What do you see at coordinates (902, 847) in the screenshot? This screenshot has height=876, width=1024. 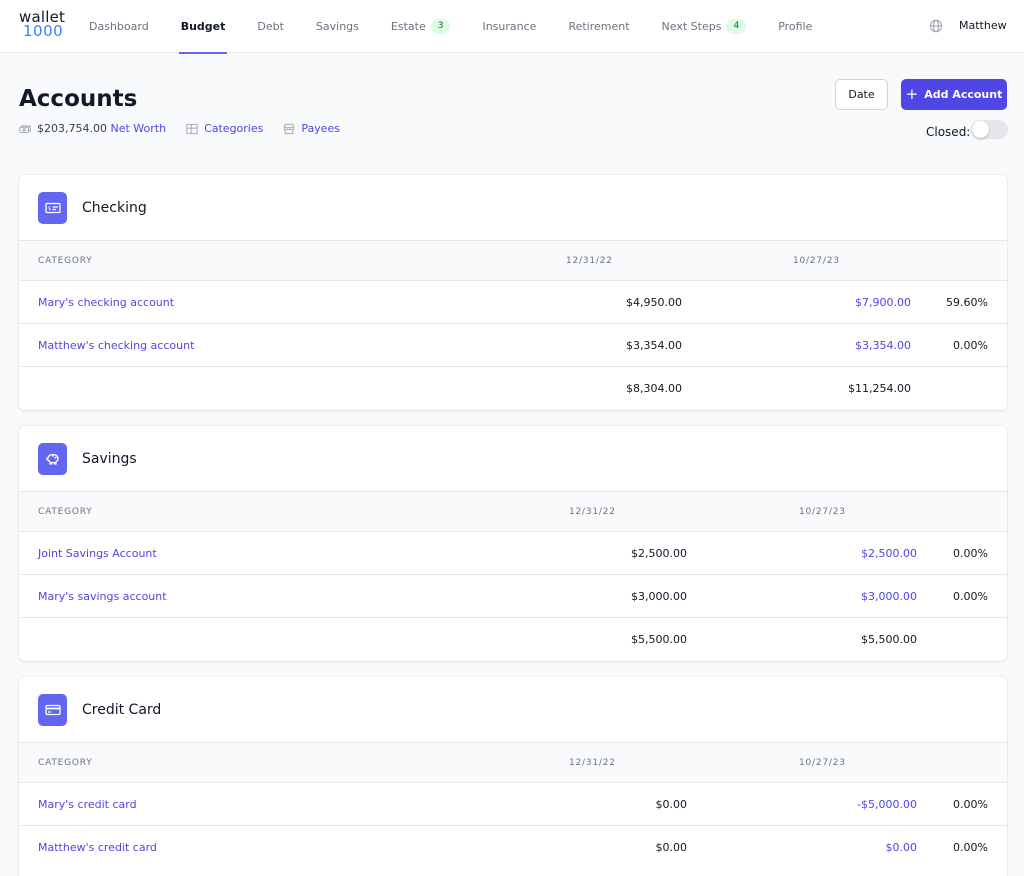 I see `value-date2-link: $0.00` at bounding box center [902, 847].